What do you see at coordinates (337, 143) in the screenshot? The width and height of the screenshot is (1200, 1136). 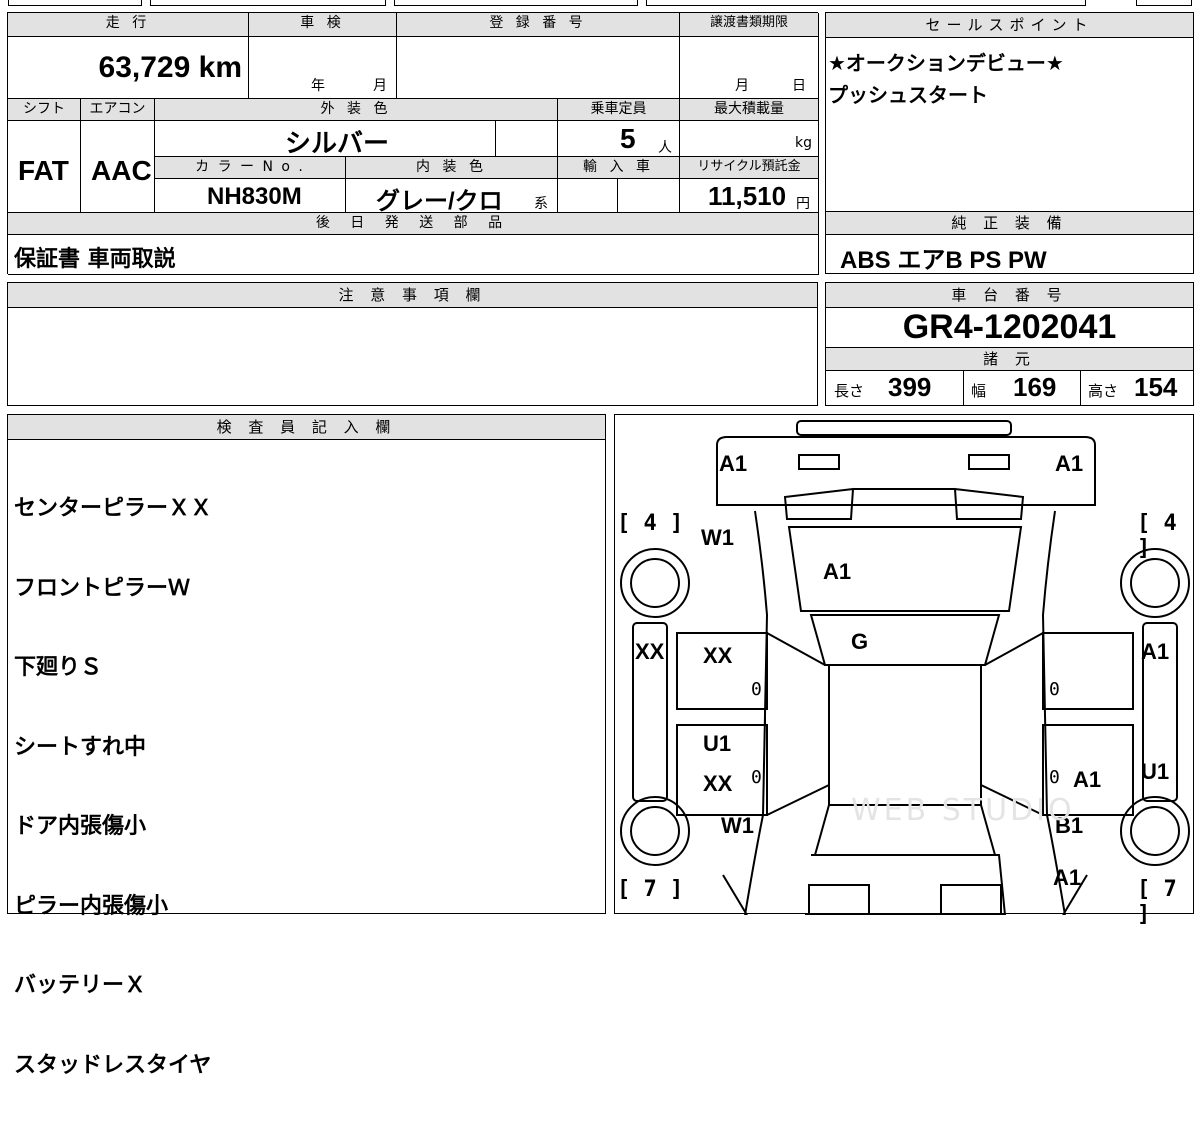 I see `exterior-color-value: シルバー` at bounding box center [337, 143].